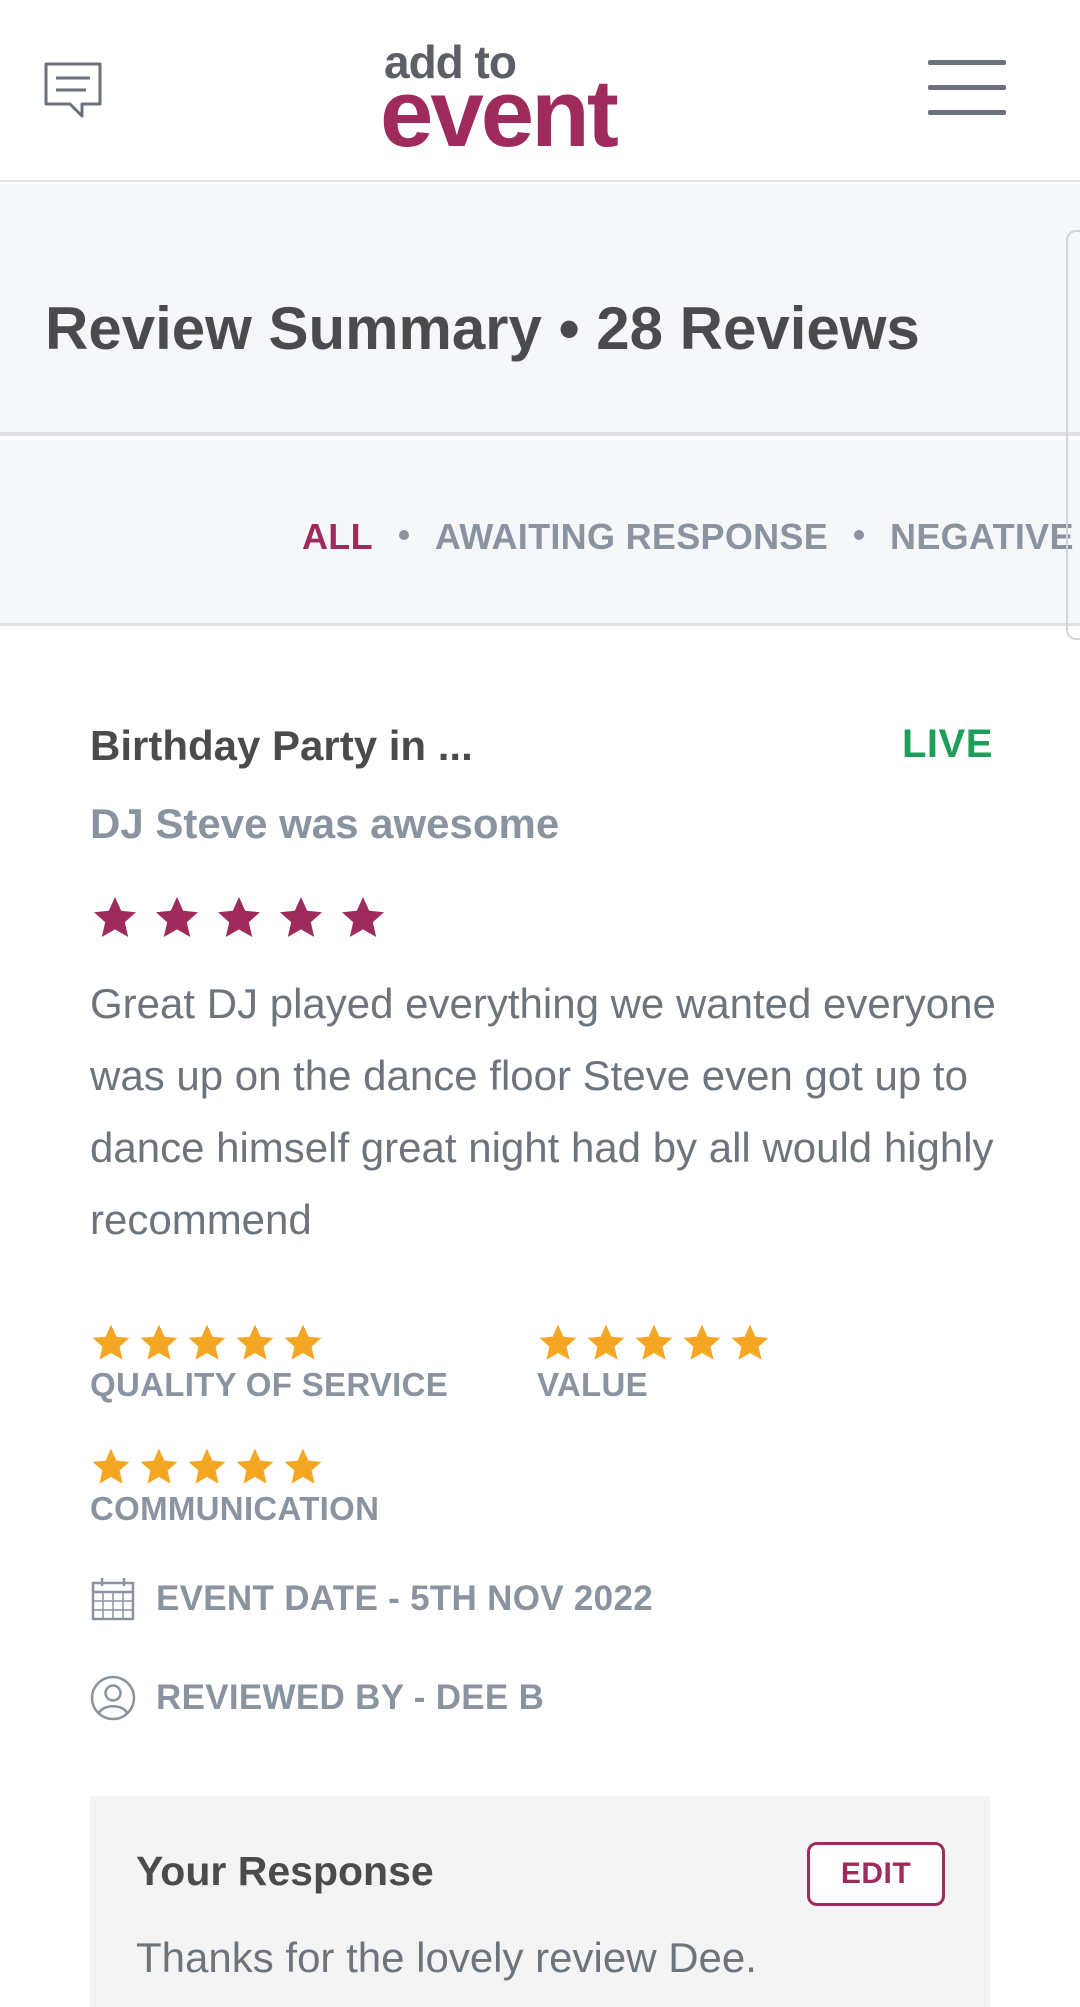 This screenshot has width=1080, height=2007. I want to click on rating-label: VALUE, so click(592, 1384).